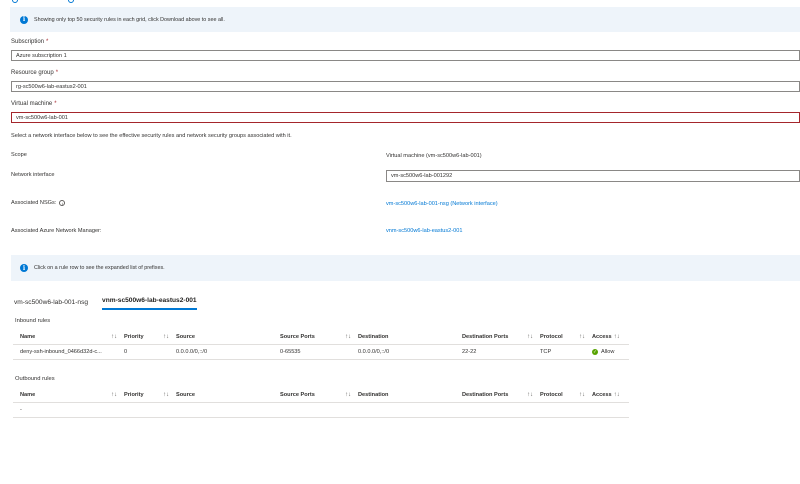 This screenshot has height=484, width=800. I want to click on check-circle-icon: ✓, so click(595, 352).